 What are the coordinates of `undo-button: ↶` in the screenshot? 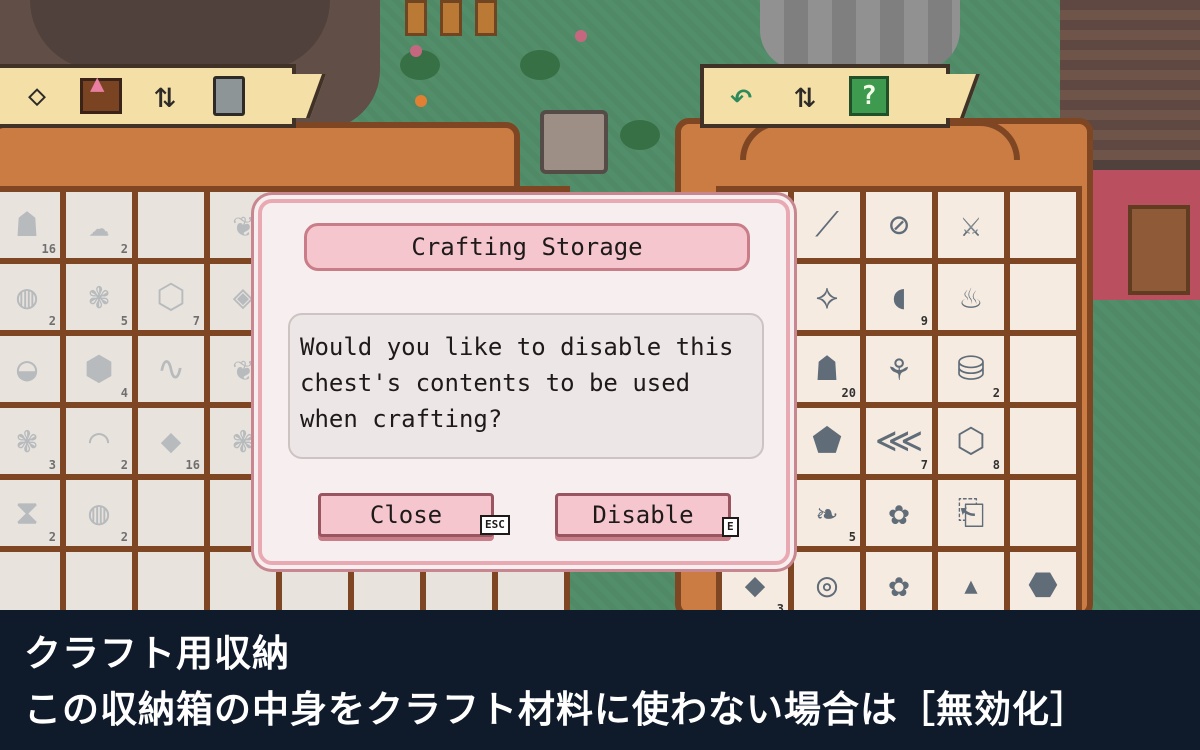 It's located at (741, 96).